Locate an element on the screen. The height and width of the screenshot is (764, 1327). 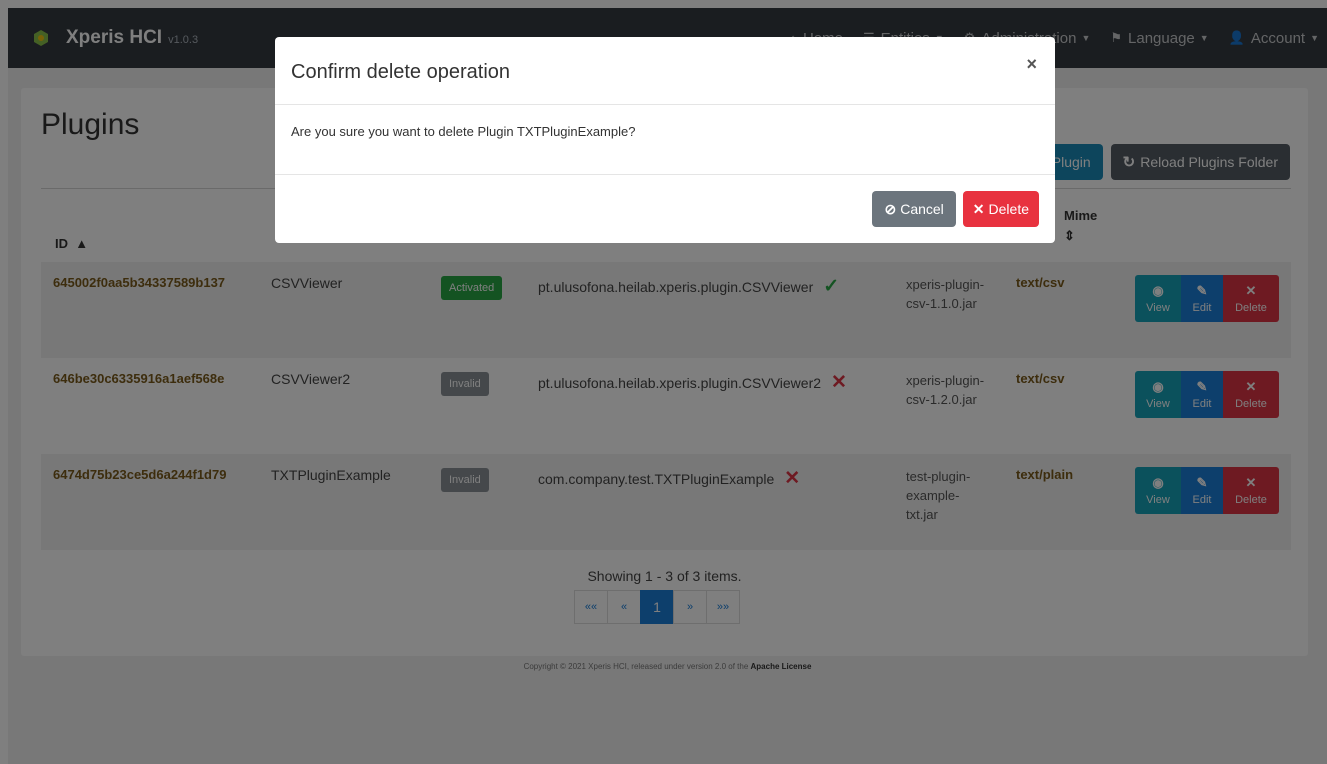
cancel-label: Cancel is located at coordinates (922, 209).